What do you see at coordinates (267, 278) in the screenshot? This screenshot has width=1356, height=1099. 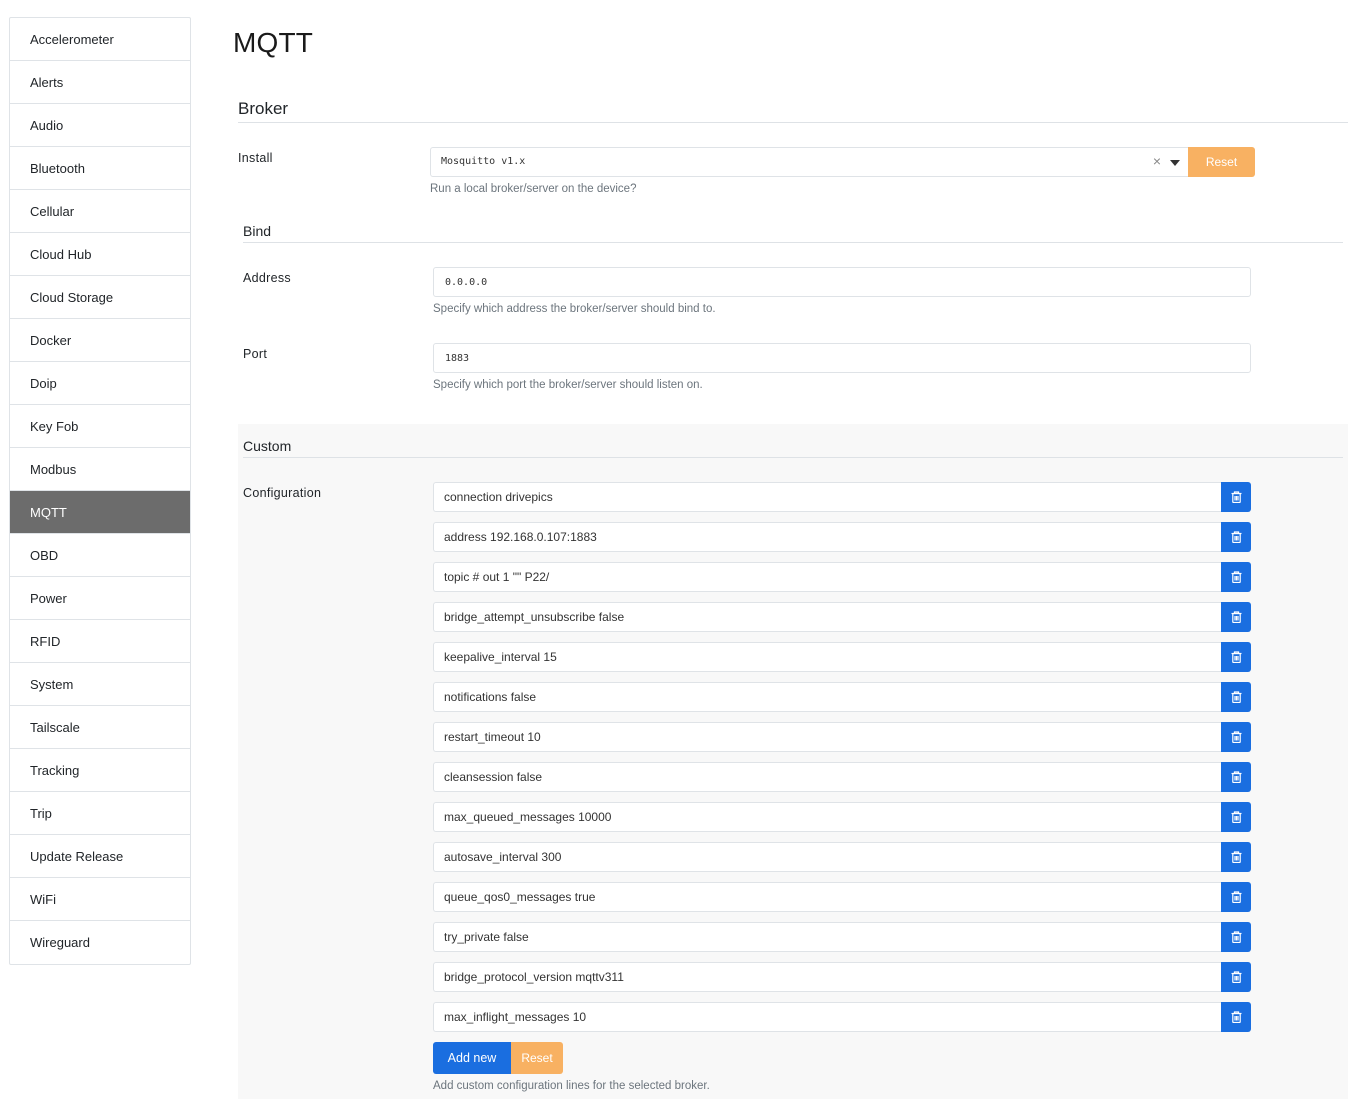 I see `address-label: Address` at bounding box center [267, 278].